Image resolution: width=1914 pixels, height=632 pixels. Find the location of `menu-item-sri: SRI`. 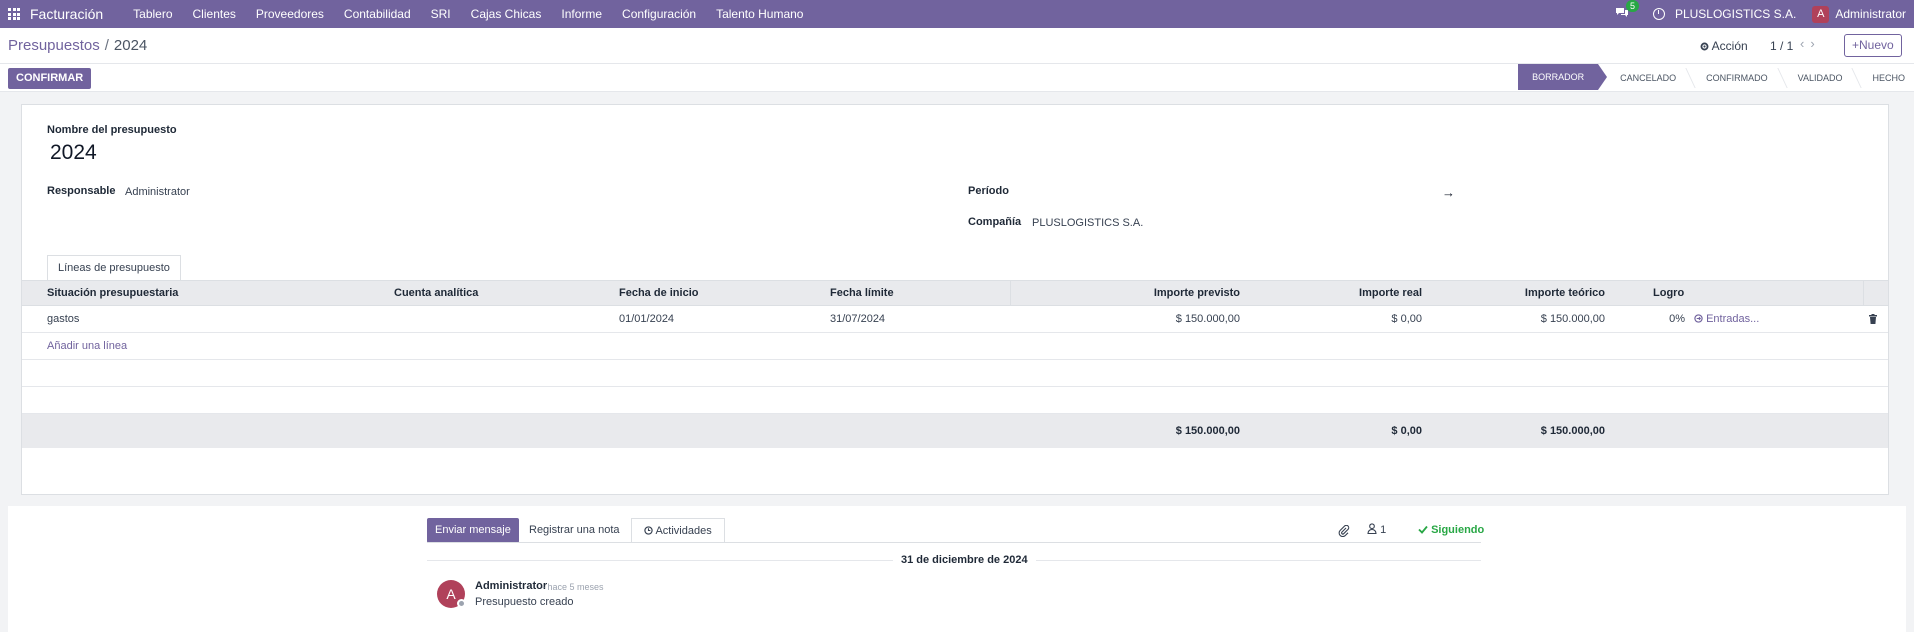

menu-item-sri: SRI is located at coordinates (441, 14).